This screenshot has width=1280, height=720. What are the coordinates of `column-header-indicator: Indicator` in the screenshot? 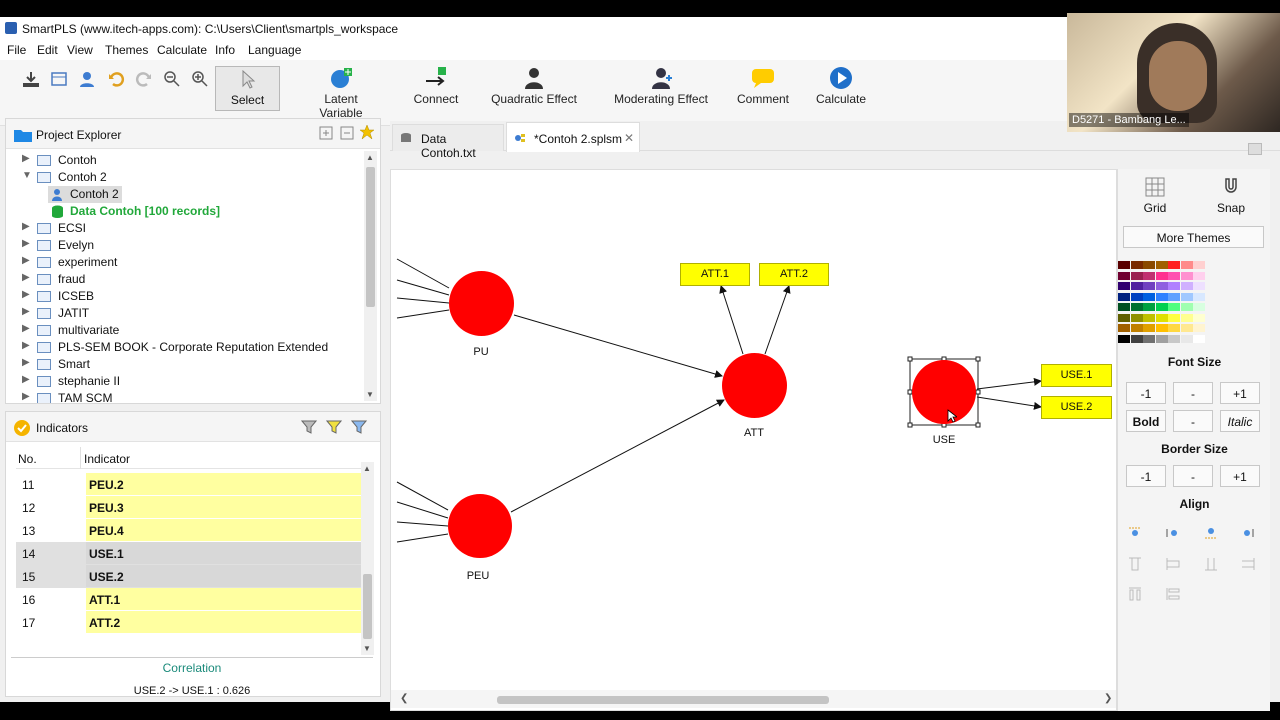 It's located at (107, 459).